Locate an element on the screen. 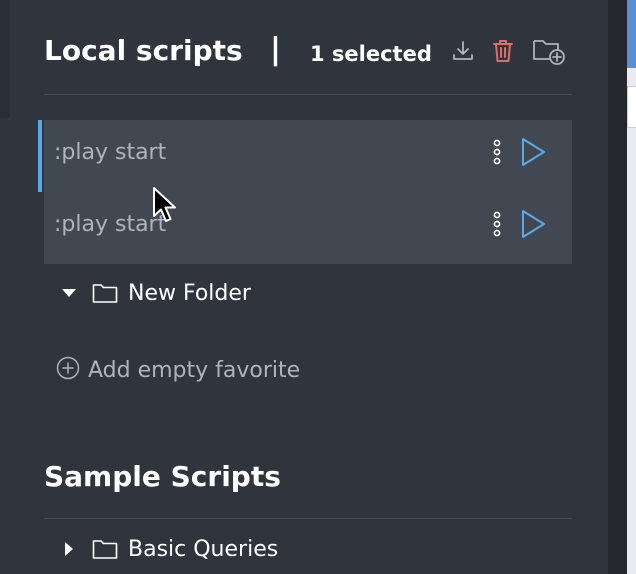 This screenshot has width=636, height=574. folder-item: Basic Queries is located at coordinates (169, 549).